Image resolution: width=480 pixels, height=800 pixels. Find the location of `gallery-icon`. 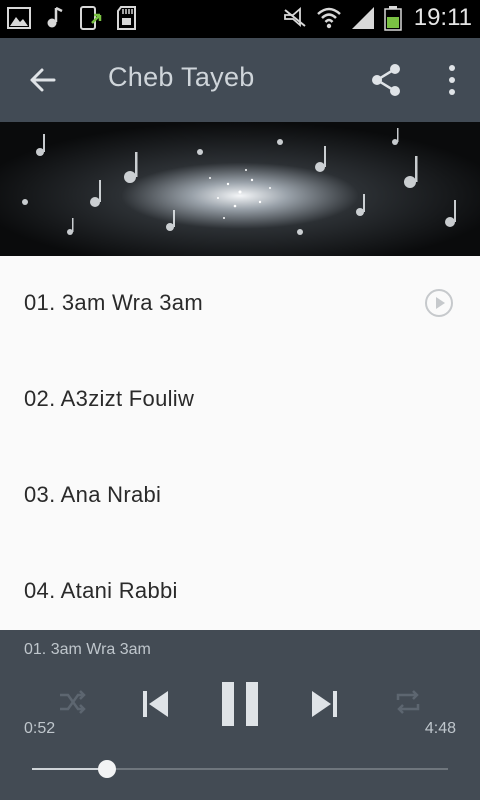

gallery-icon is located at coordinates (19, 18).